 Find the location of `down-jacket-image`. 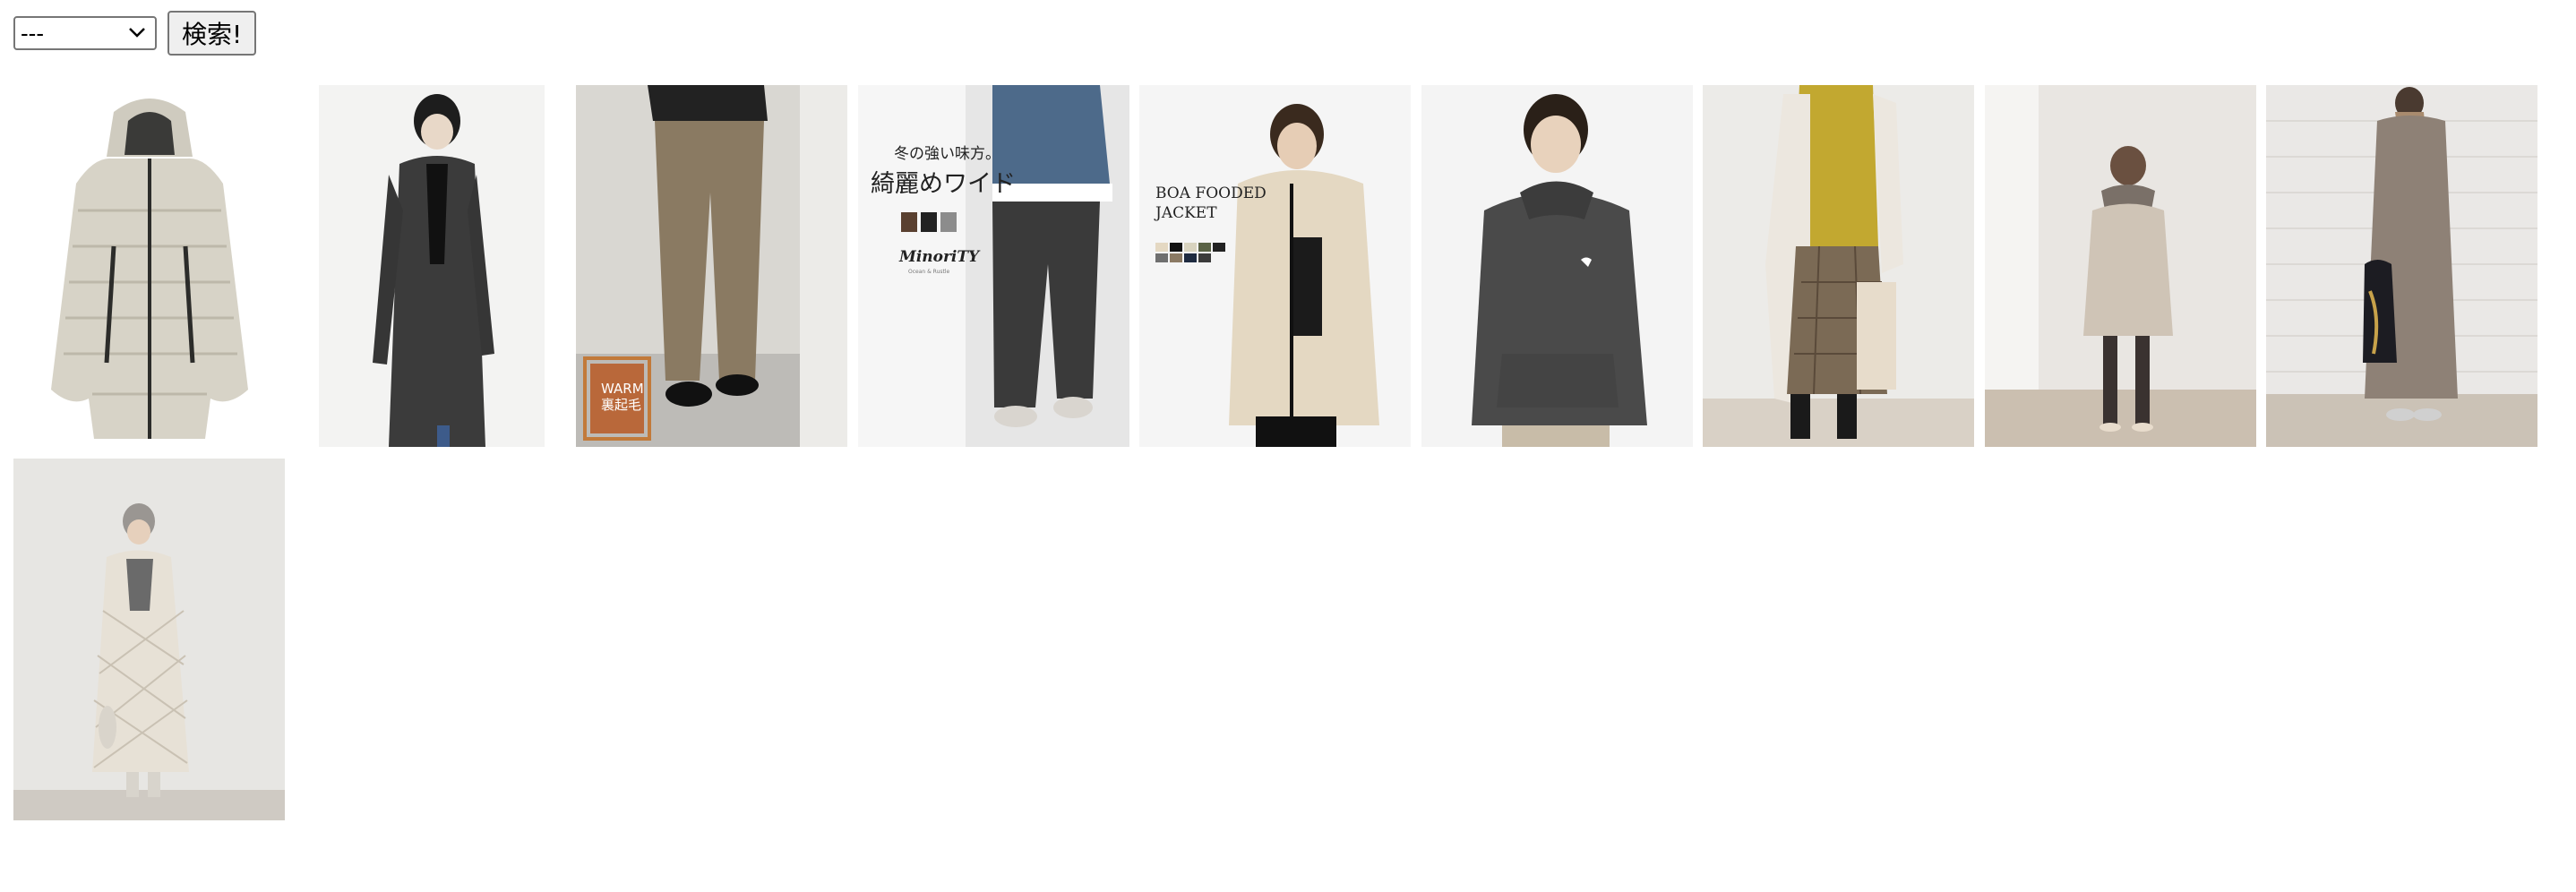

down-jacket-image is located at coordinates (149, 266).